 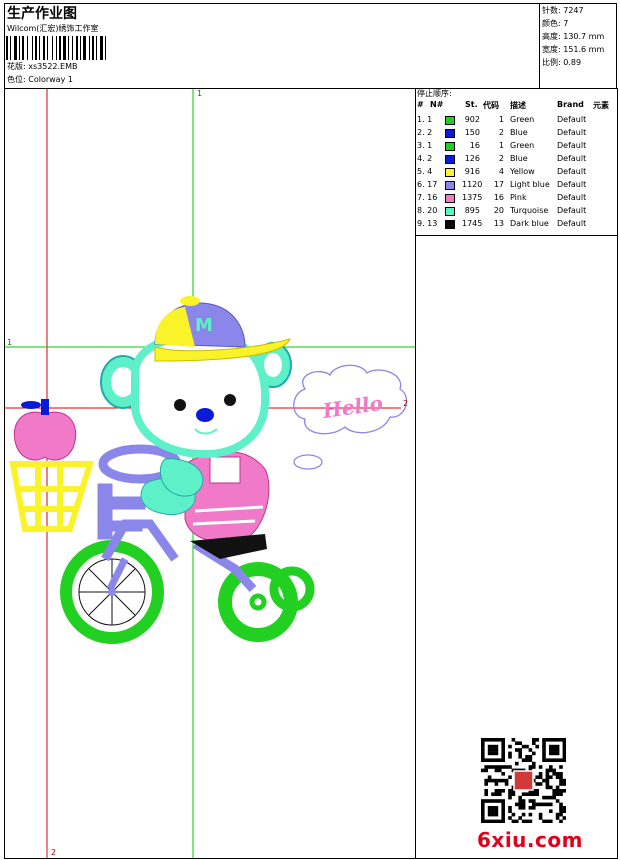 I want to click on legend-header-description: 描述, so click(x=518, y=105).